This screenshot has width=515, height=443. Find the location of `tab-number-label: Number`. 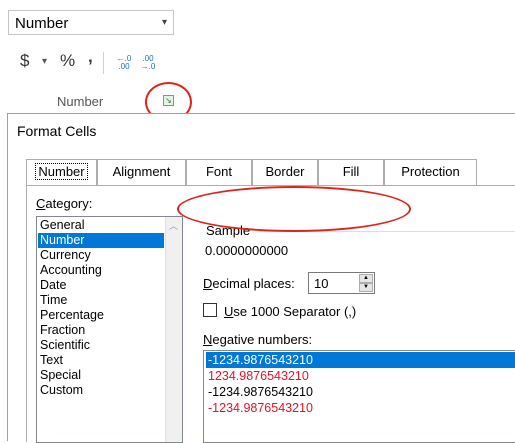

tab-number-label: Number is located at coordinates (61, 171).